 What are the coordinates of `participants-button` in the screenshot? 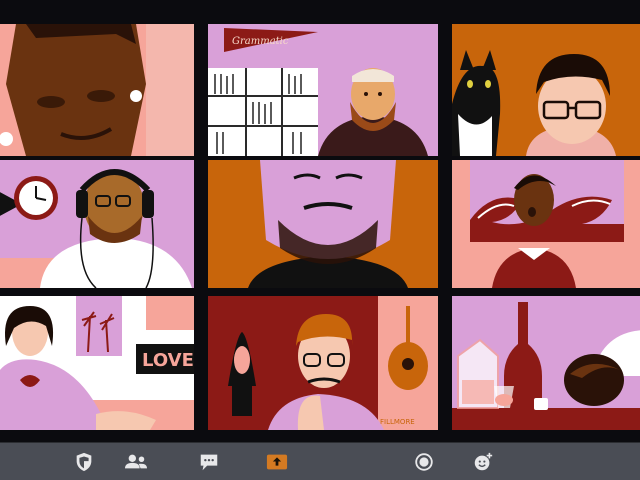 It's located at (136, 462).